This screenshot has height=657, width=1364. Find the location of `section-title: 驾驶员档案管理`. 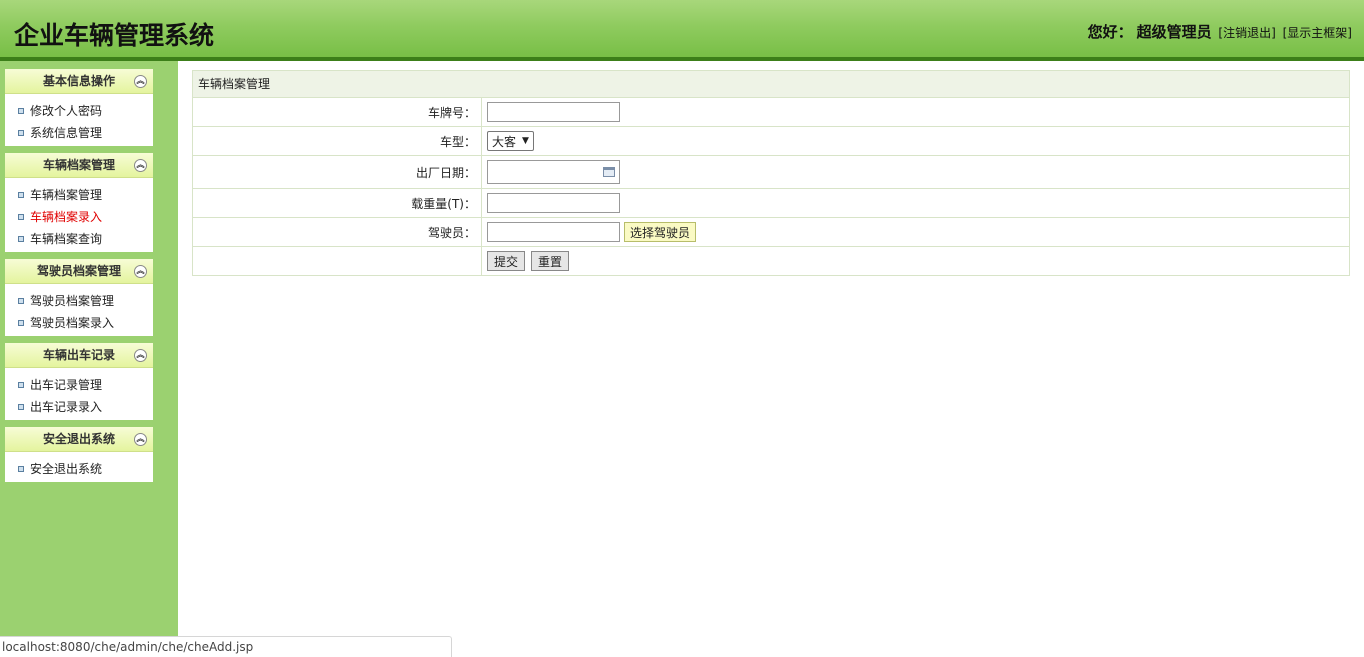

section-title: 驾驶员档案管理 is located at coordinates (78, 271).